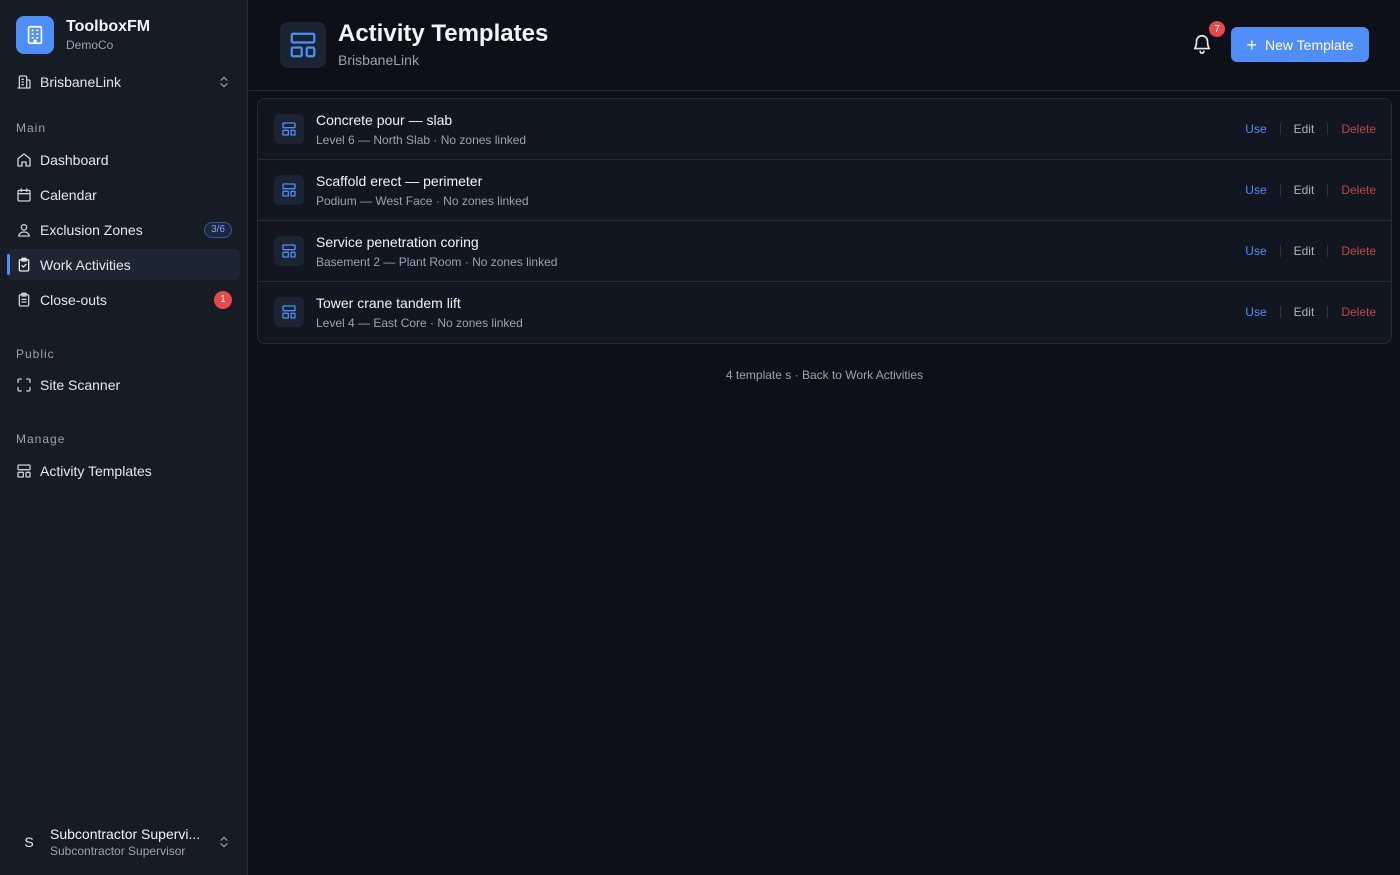 This screenshot has height=875, width=1400. I want to click on brand: ToolboxFM DemoCo, so click(83, 35).